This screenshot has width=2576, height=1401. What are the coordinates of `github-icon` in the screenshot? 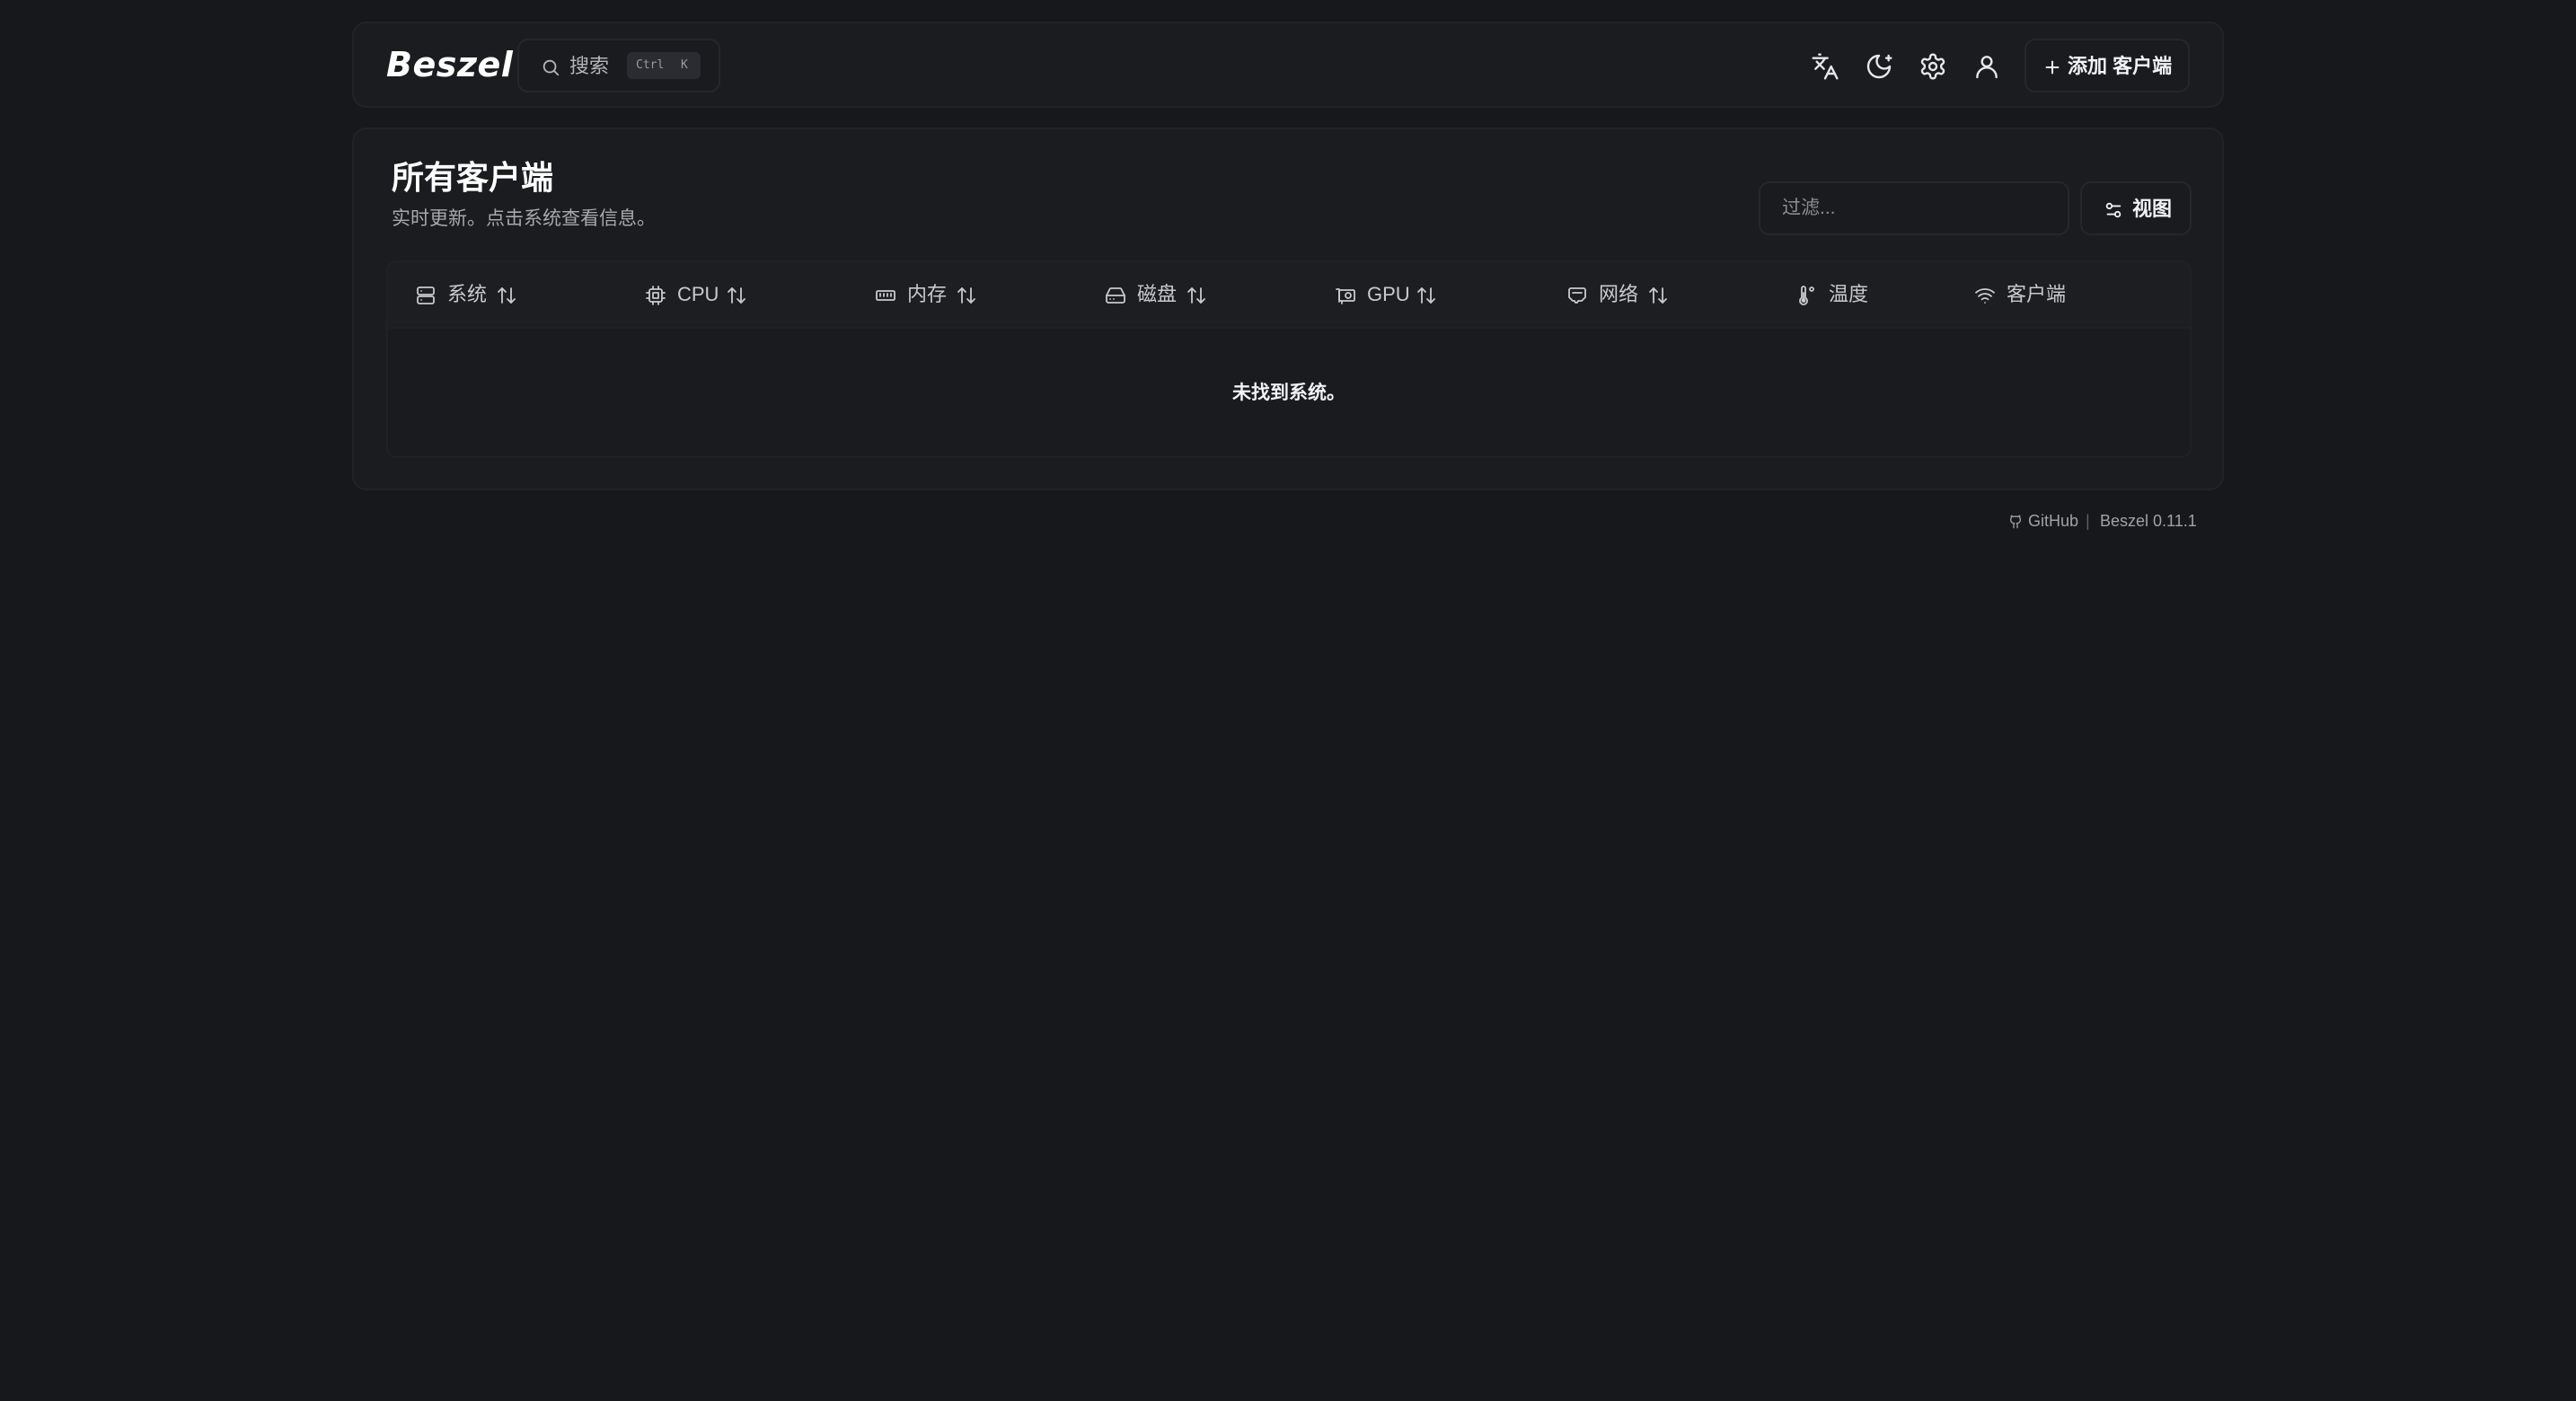 It's located at (2015, 522).